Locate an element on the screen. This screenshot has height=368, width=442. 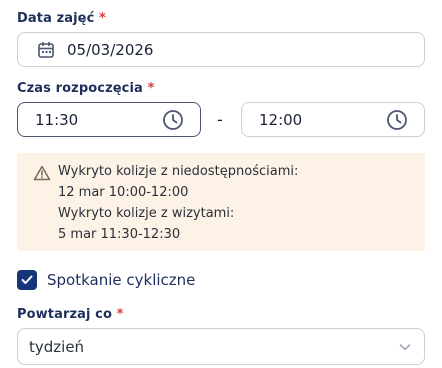
warning-line: 5 mar 11:30-12:30 is located at coordinates (119, 234).